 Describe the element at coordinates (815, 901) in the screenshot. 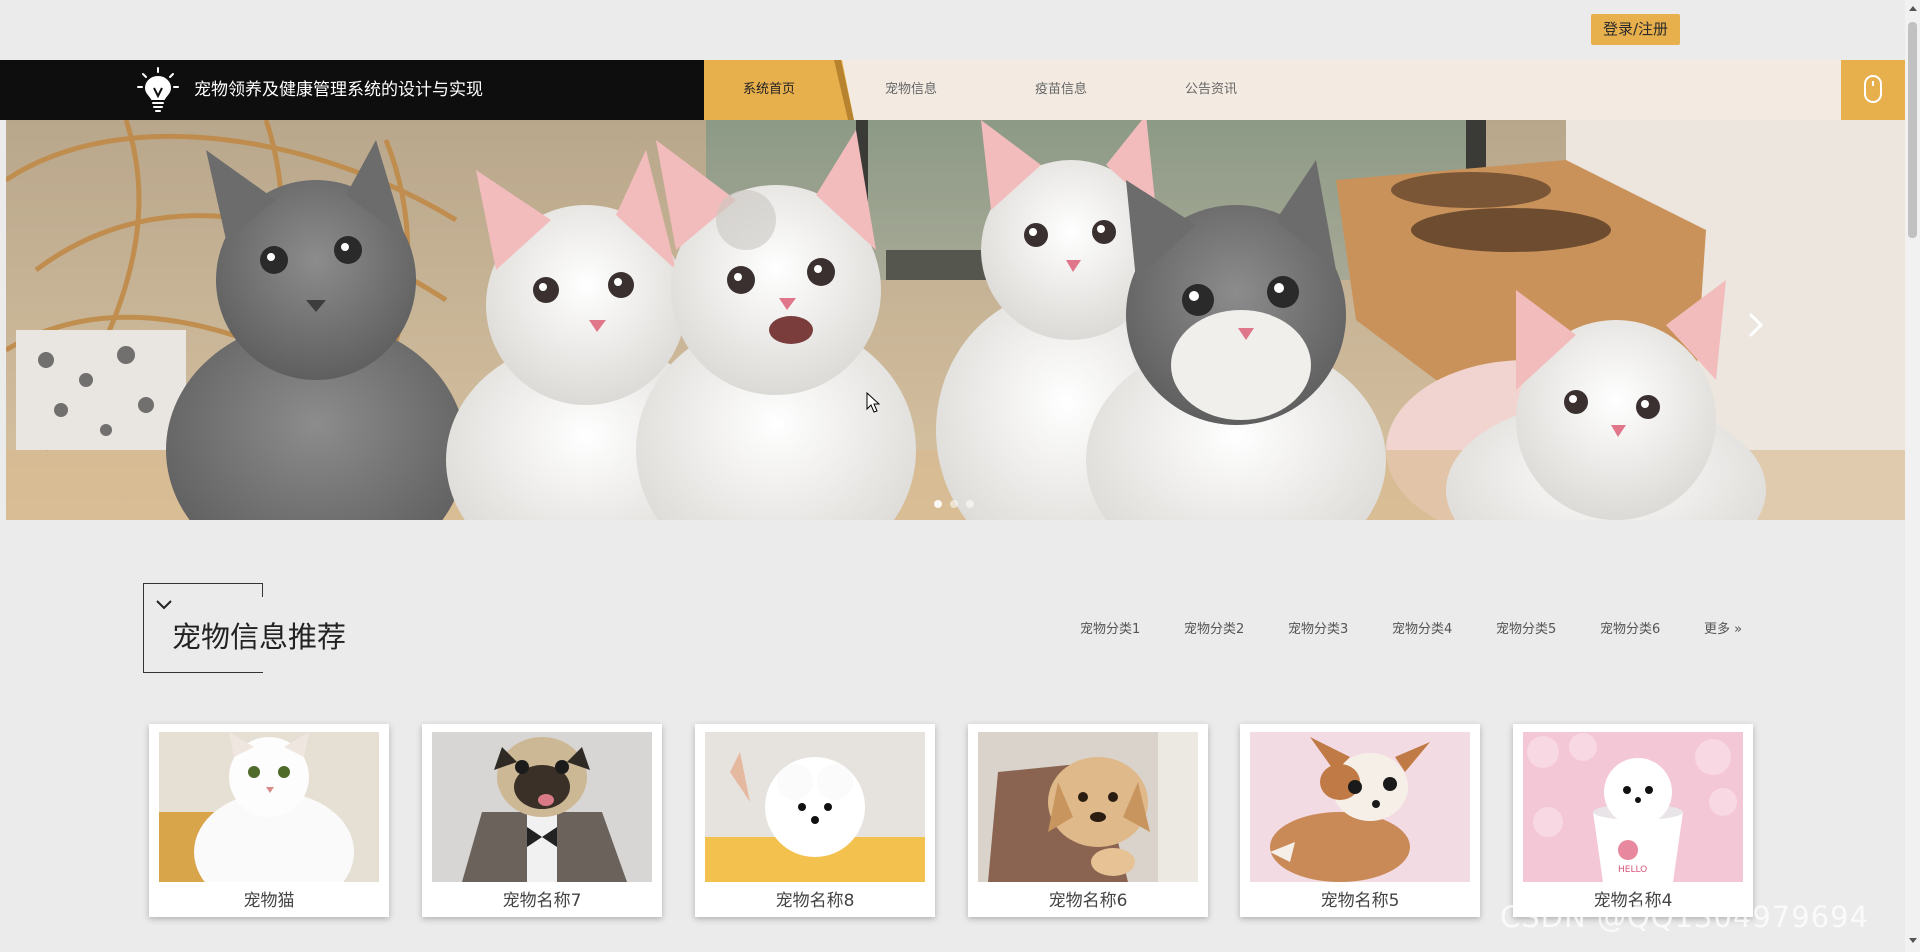

I see `pet-name: 宠物名称8` at that location.